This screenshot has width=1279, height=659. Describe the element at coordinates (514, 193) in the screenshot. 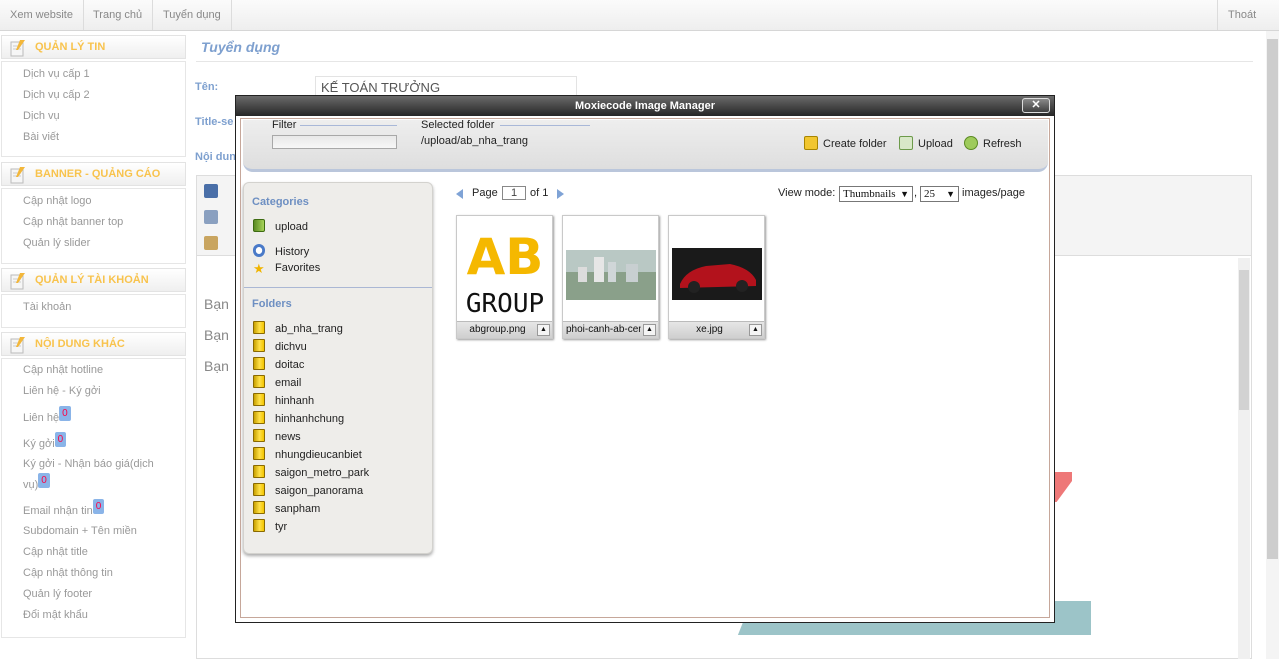

I see `page-number-input: 1` at that location.